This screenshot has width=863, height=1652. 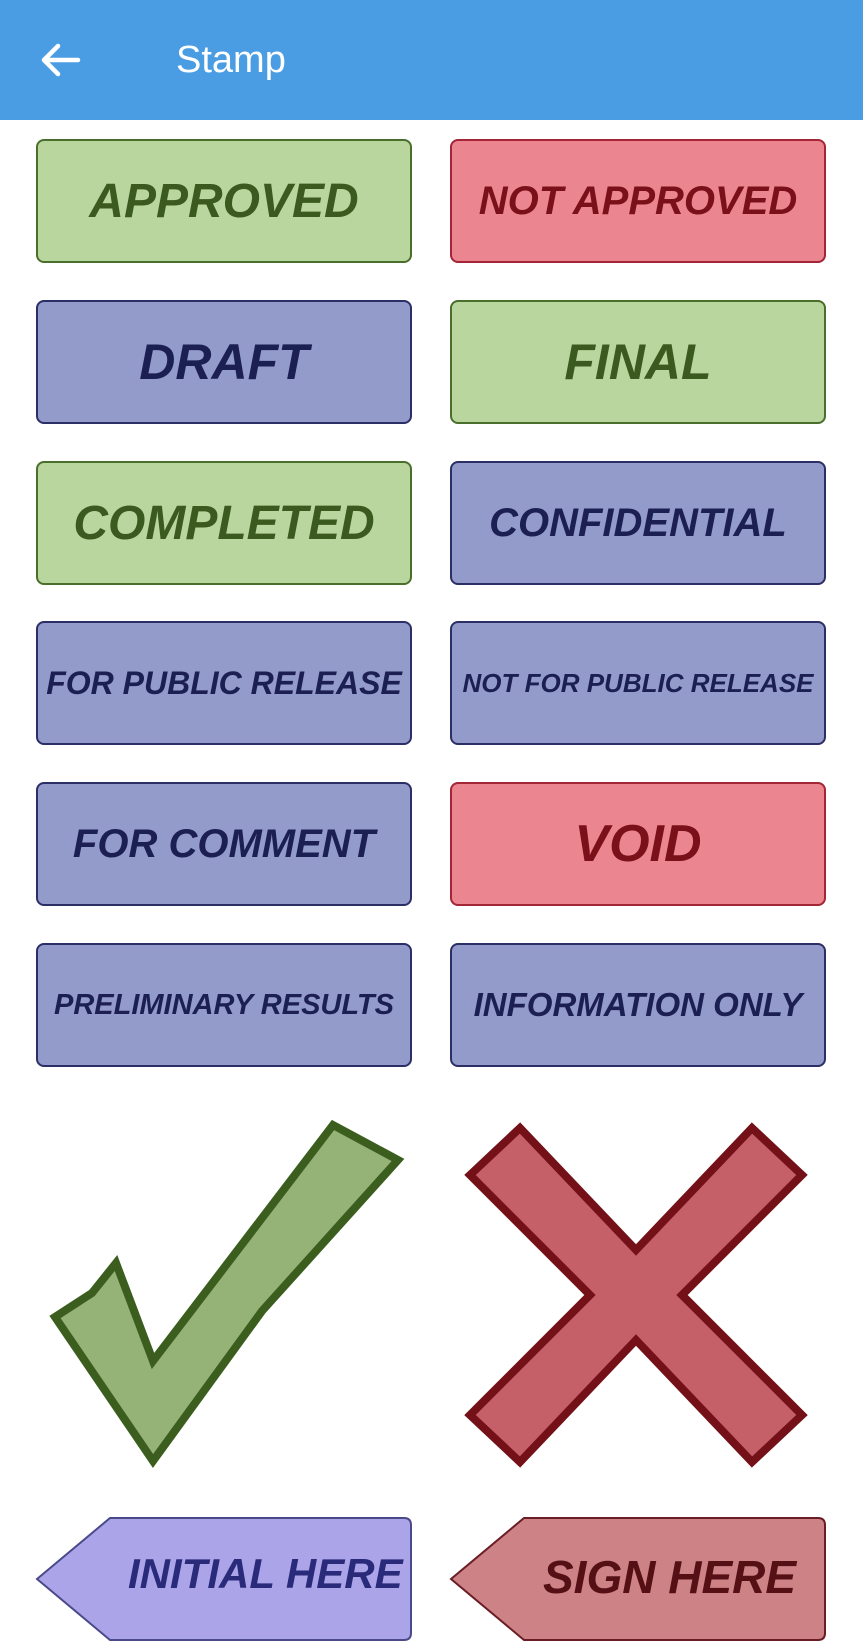 I want to click on back-button, so click(x=60, y=60).